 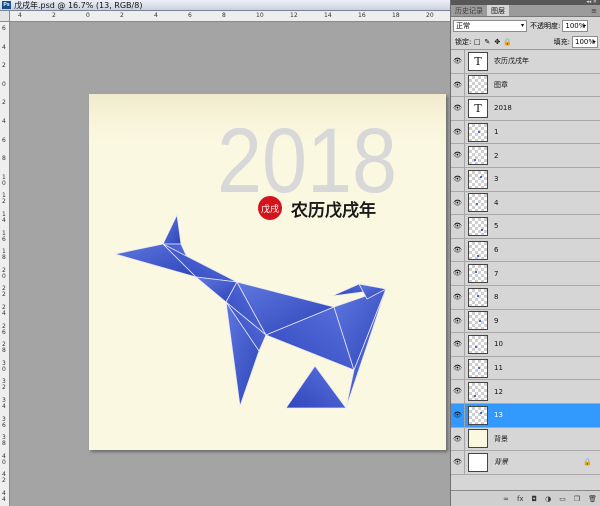 What do you see at coordinates (498, 368) in the screenshot?
I see `layer-name: 11` at bounding box center [498, 368].